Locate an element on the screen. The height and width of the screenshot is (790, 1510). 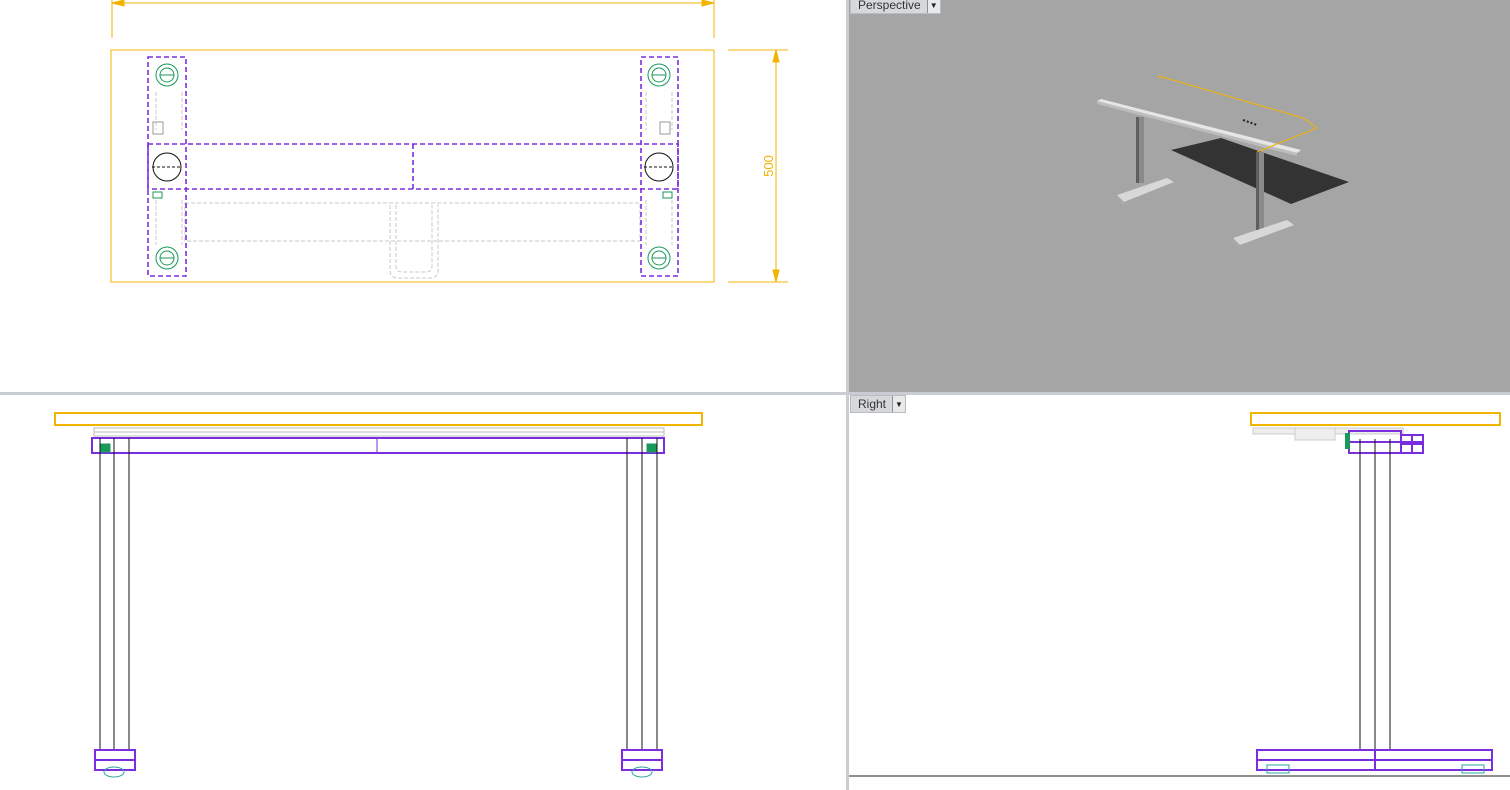
perspective-viewport-label: Perspective ▼ is located at coordinates (895, 7).